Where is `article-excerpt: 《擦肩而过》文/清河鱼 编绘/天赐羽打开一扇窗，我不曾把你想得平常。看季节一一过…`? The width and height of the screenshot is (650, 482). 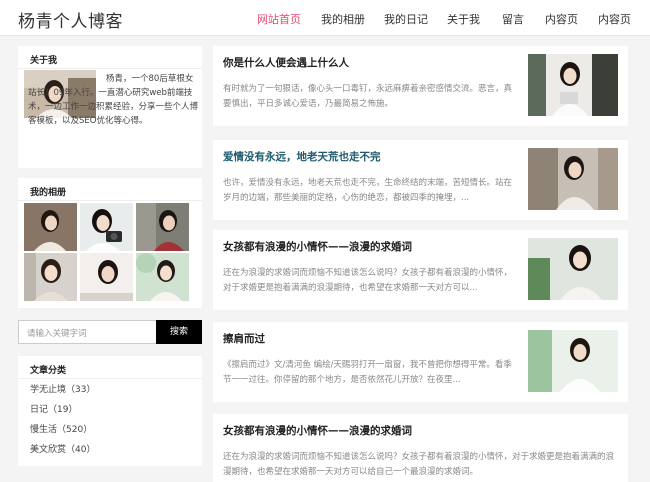 article-excerpt: 《擦肩而过》文/清河鱼 编绘/天赐羽打开一扇窗，我不曾把你想得平常。看季节一一过… is located at coordinates (367, 372).